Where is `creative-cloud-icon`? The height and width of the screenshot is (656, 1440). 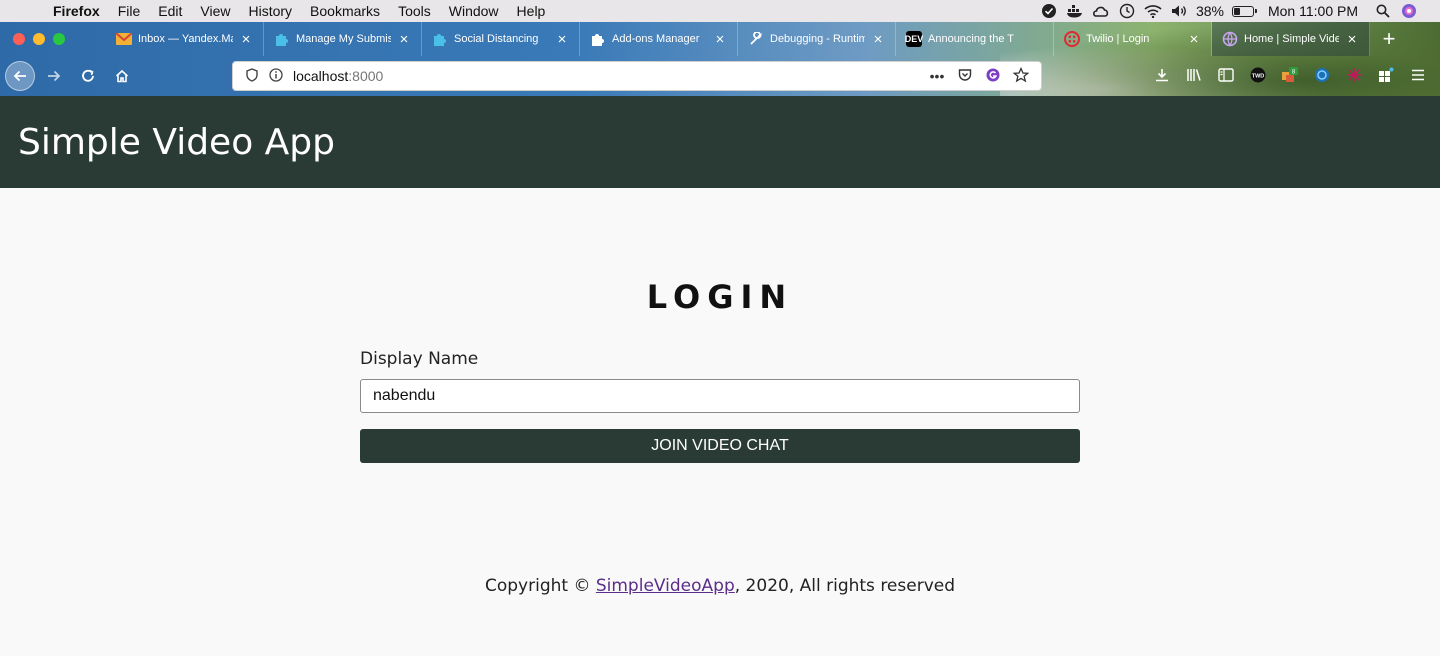 creative-cloud-icon is located at coordinates (1101, 11).